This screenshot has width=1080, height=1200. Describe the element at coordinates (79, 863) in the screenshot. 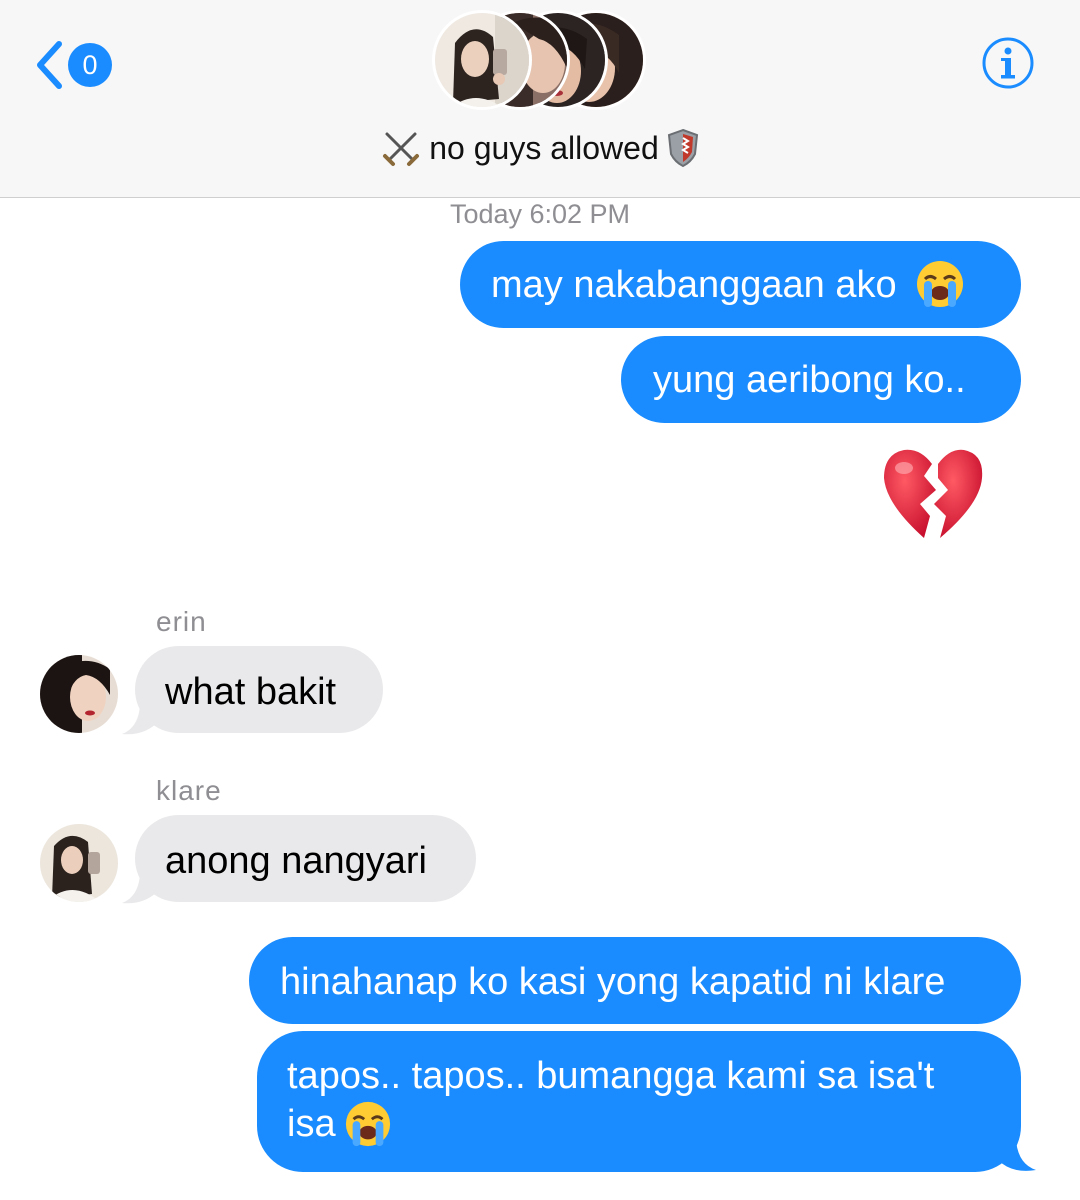

I see `avatar-klare` at that location.